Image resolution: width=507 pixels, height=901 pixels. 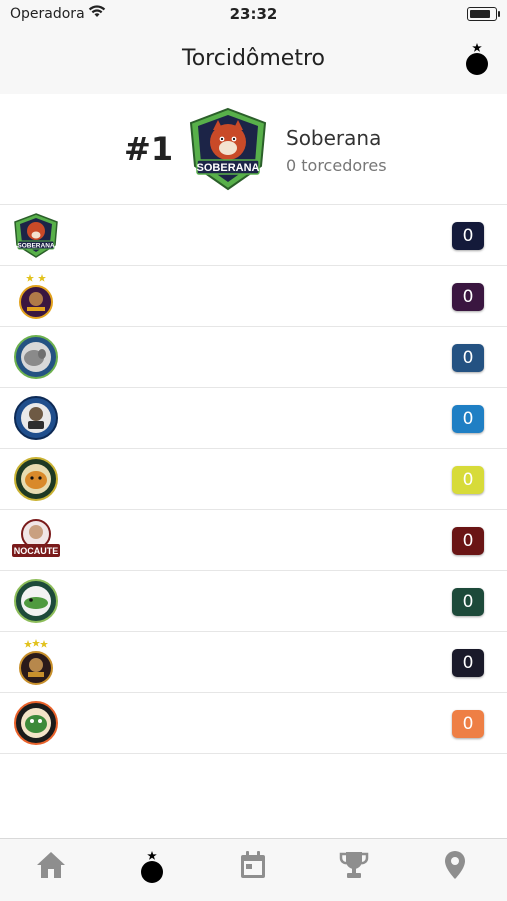 I want to click on leader-supporters: 0 torcedores, so click(x=336, y=165).